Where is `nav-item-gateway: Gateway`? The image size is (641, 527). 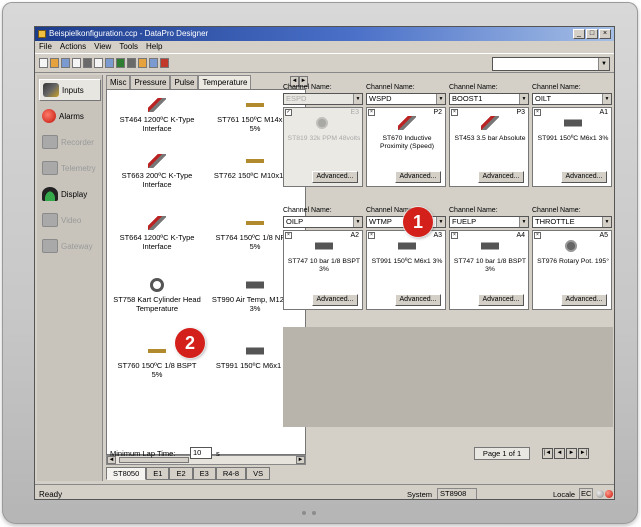
nav-item-gateway: Gateway is located at coordinates (70, 246).